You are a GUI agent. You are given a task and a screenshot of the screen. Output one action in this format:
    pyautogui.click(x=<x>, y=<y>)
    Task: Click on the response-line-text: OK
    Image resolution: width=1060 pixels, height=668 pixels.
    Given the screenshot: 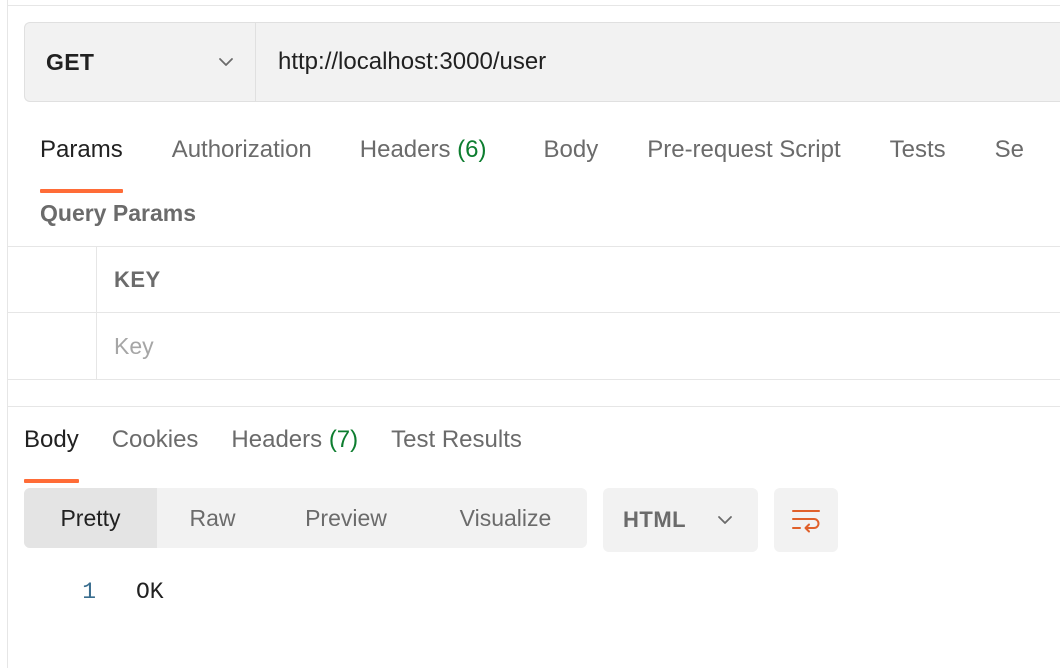 What is the action you would take?
    pyautogui.click(x=150, y=592)
    